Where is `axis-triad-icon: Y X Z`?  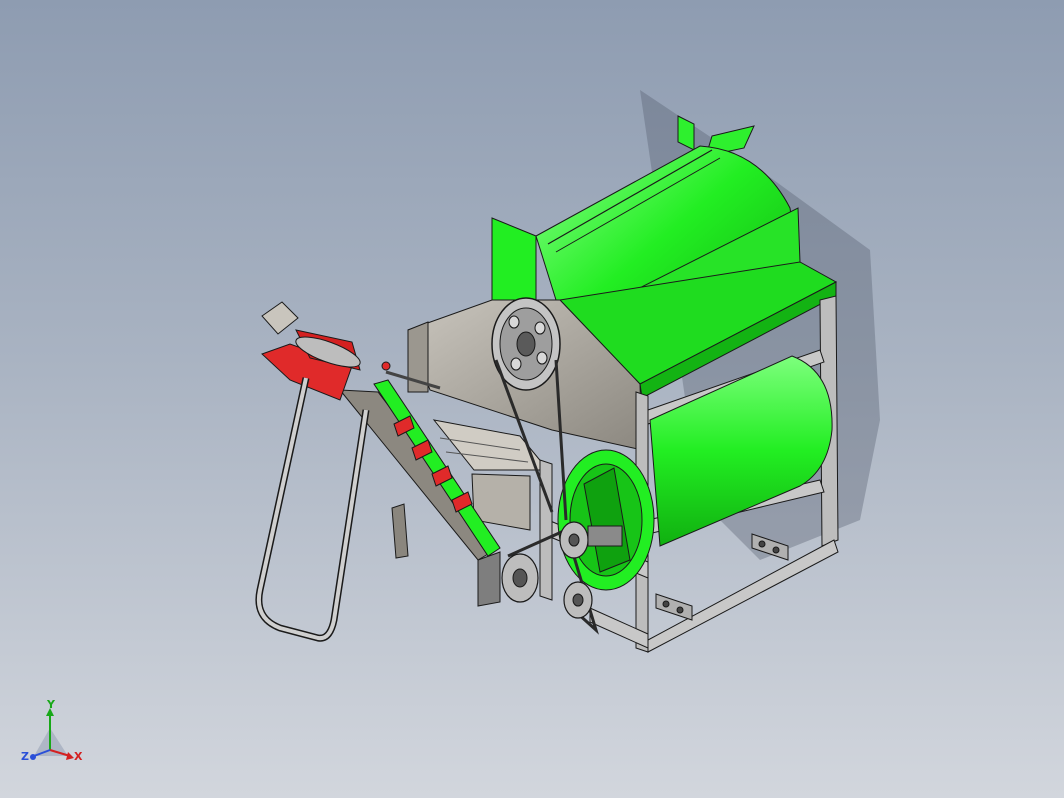
axis-triad-icon: Y X Z is located at coordinates (52, 730).